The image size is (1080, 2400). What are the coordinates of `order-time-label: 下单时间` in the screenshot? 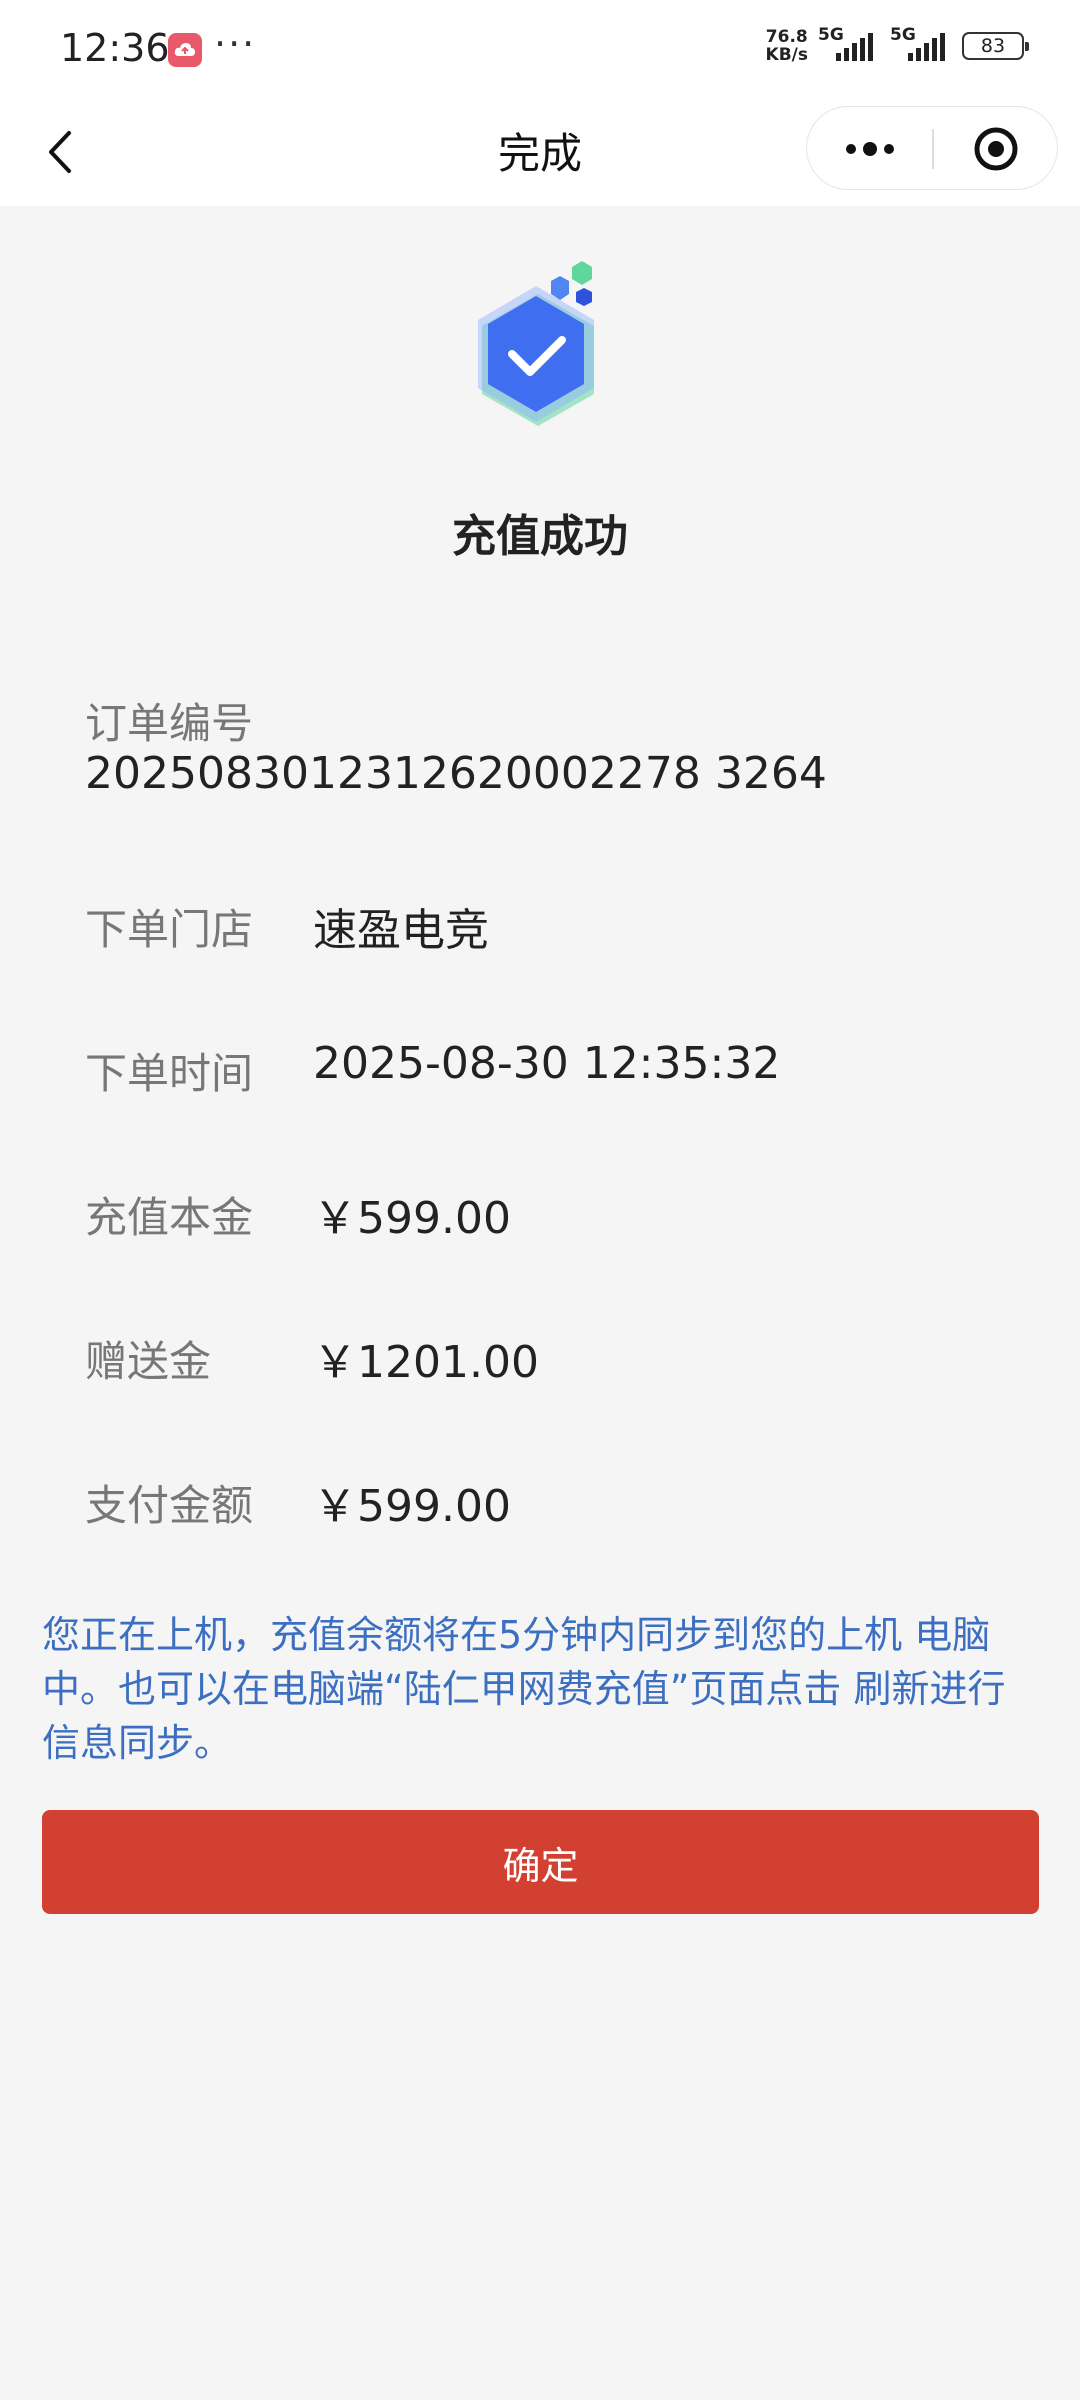 It's located at (169, 1073).